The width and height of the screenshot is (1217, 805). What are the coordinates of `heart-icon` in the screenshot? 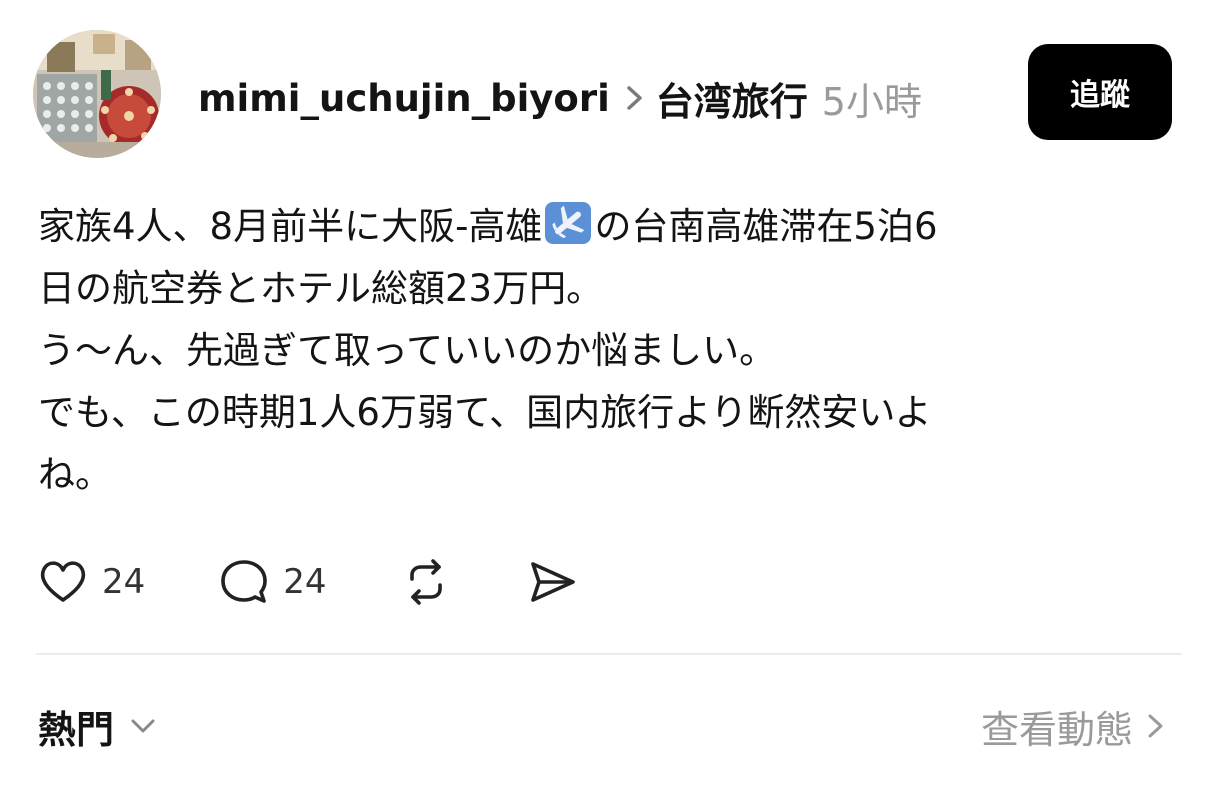 It's located at (63, 581).